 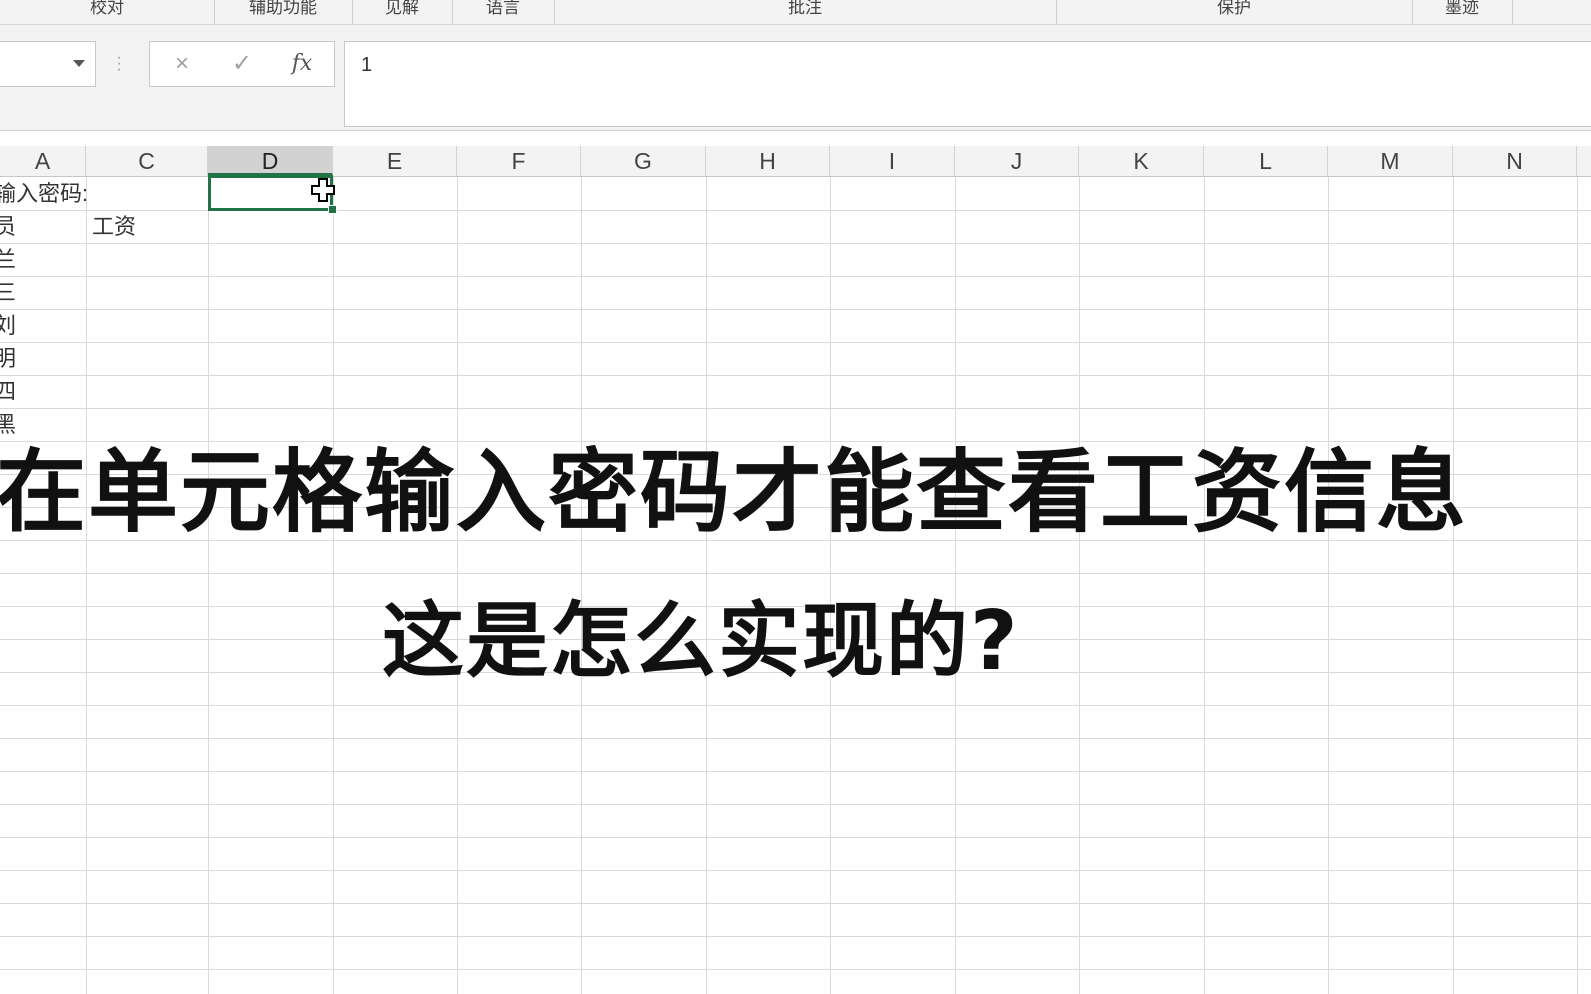 I want to click on column-header-i: I, so click(x=892, y=161).